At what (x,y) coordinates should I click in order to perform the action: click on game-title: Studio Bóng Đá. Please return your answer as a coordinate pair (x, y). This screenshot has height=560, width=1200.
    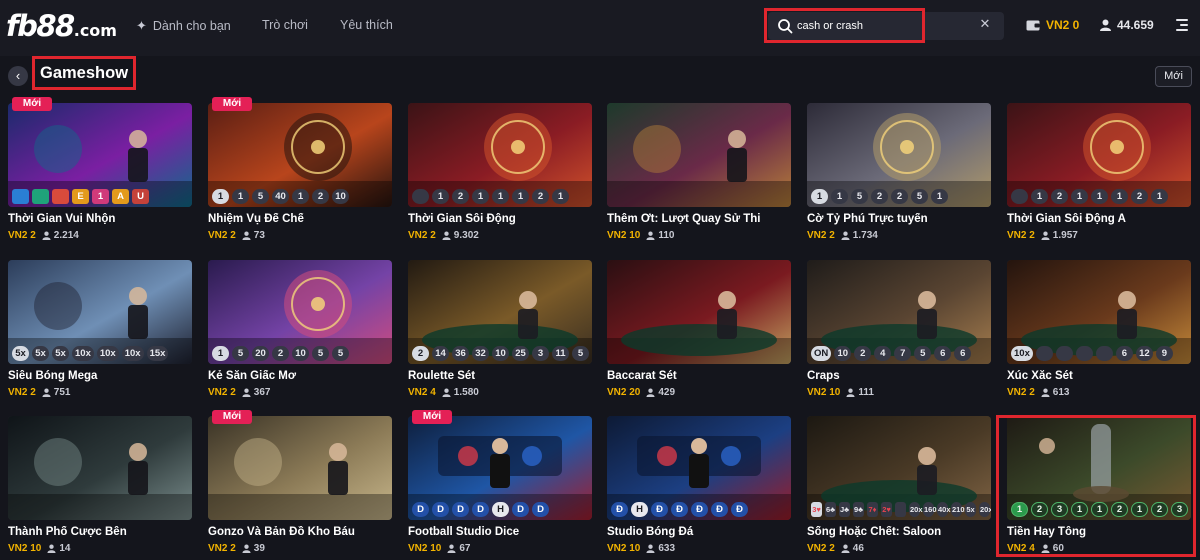
    Looking at the image, I should click on (699, 532).